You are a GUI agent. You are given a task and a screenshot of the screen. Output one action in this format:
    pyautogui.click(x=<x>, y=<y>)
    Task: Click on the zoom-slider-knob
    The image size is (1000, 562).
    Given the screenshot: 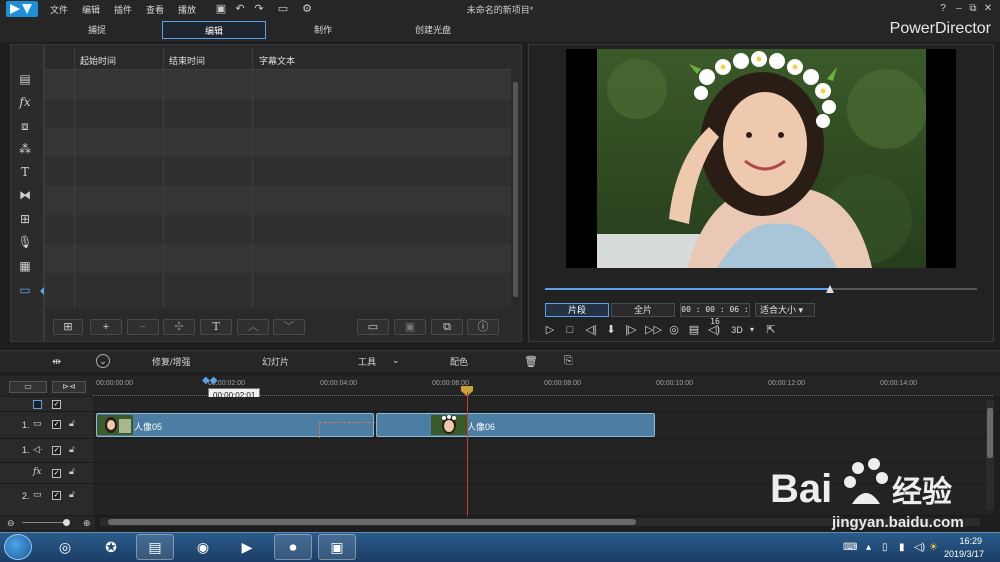 What is the action you would take?
    pyautogui.click(x=66, y=522)
    